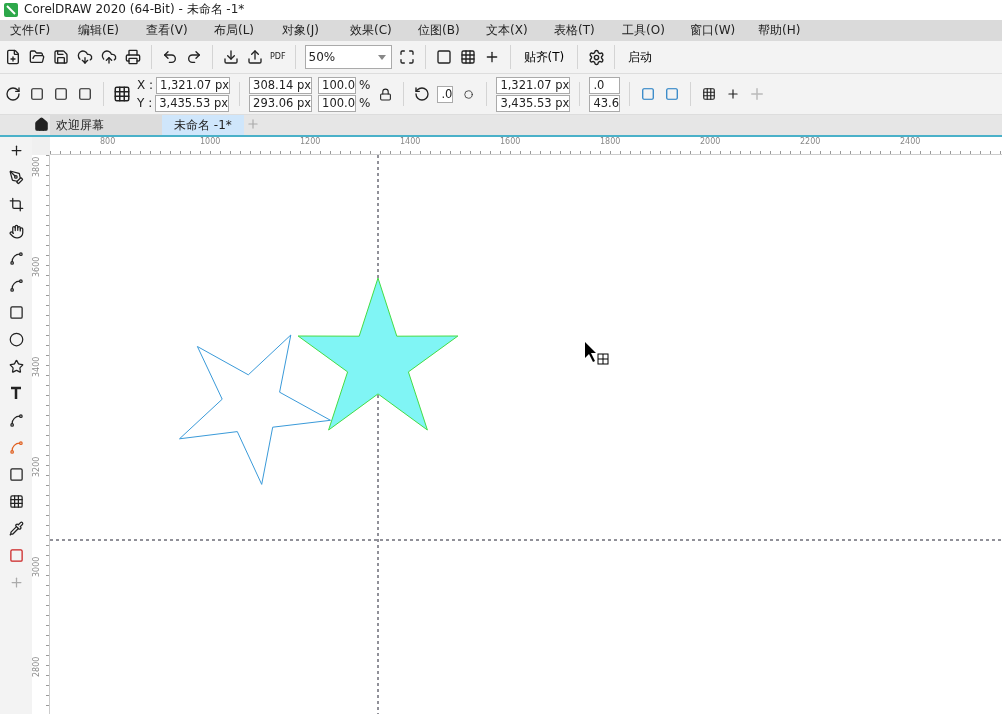 The height and width of the screenshot is (714, 1002). What do you see at coordinates (406, 57) in the screenshot?
I see `full-screen-icon` at bounding box center [406, 57].